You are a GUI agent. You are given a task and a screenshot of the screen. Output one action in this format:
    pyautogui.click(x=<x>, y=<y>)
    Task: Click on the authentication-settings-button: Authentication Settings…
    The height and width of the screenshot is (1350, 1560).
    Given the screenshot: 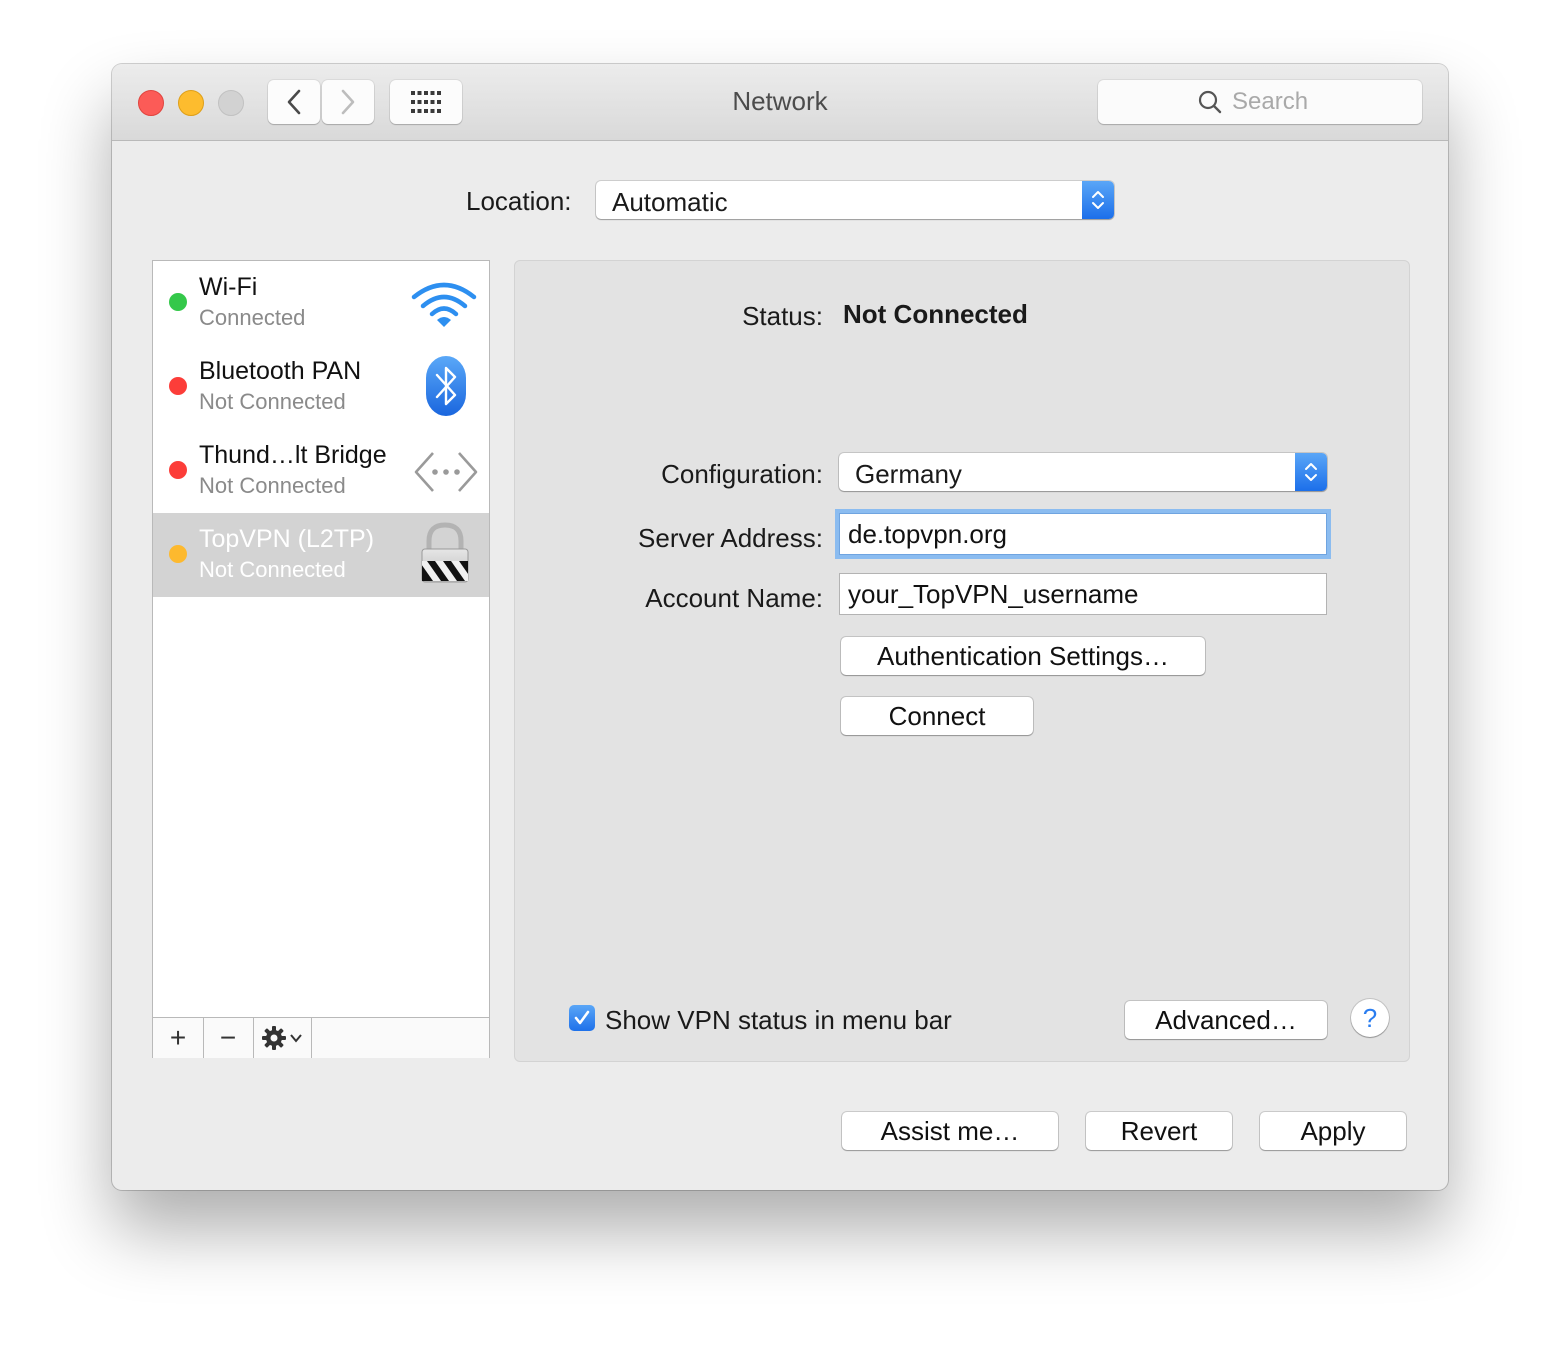 What is the action you would take?
    pyautogui.click(x=1023, y=656)
    